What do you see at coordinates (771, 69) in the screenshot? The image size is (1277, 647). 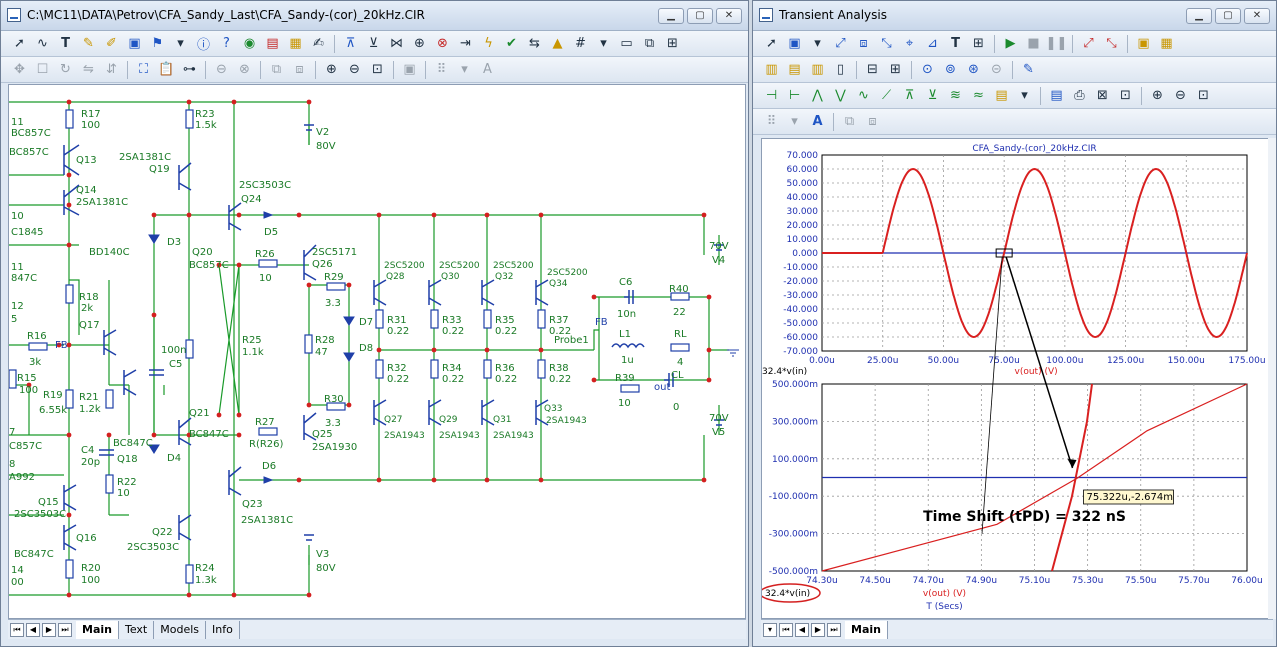 I see `column-1-icon: ▥` at bounding box center [771, 69].